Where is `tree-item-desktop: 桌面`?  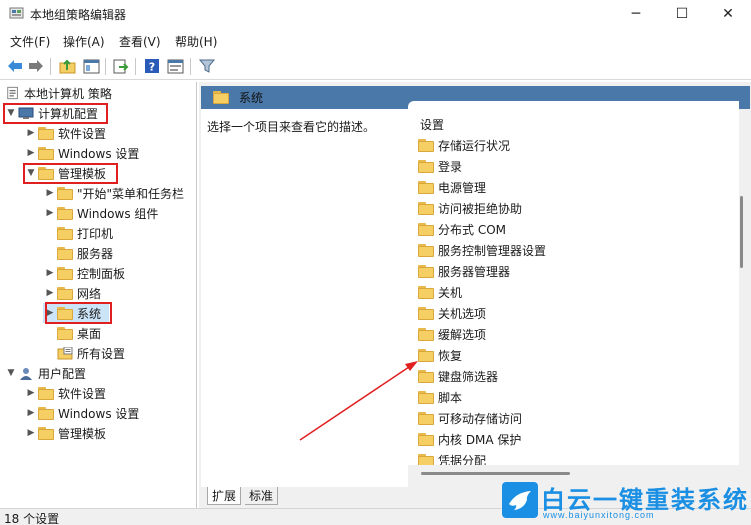
tree-item-desktop: 桌面 is located at coordinates (79, 333).